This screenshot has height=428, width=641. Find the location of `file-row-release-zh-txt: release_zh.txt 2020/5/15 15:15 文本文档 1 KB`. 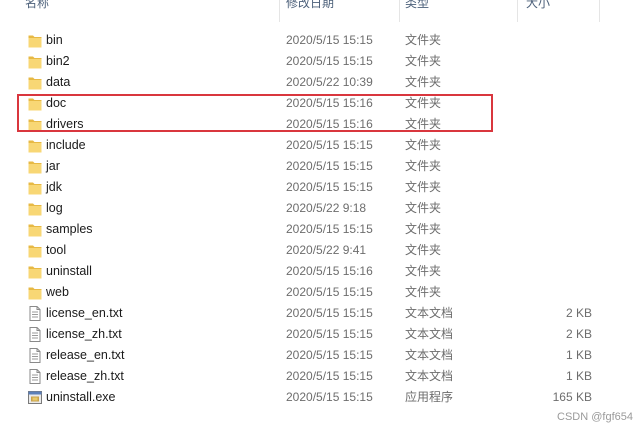

file-row-release-zh-txt: release_zh.txt 2020/5/15 15:15 文本文档 1 KB is located at coordinates (320, 376).